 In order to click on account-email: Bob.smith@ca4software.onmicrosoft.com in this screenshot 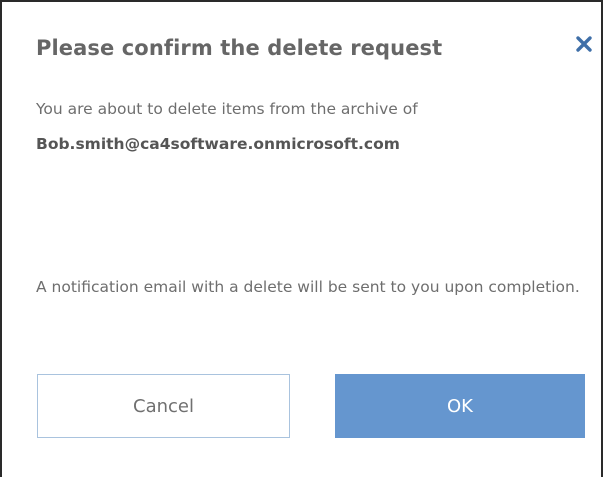, I will do `click(218, 144)`.